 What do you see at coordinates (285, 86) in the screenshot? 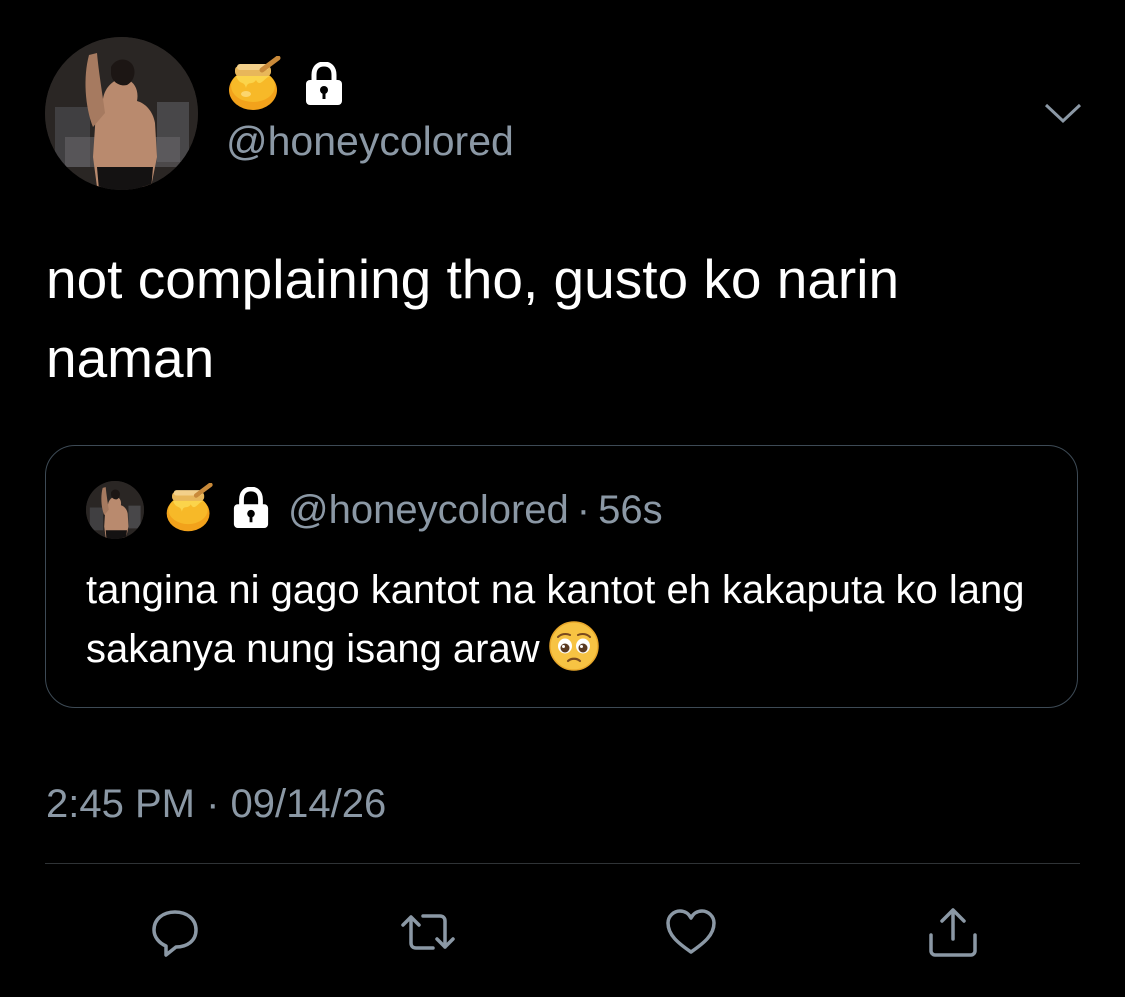
I see `display-name` at bounding box center [285, 86].